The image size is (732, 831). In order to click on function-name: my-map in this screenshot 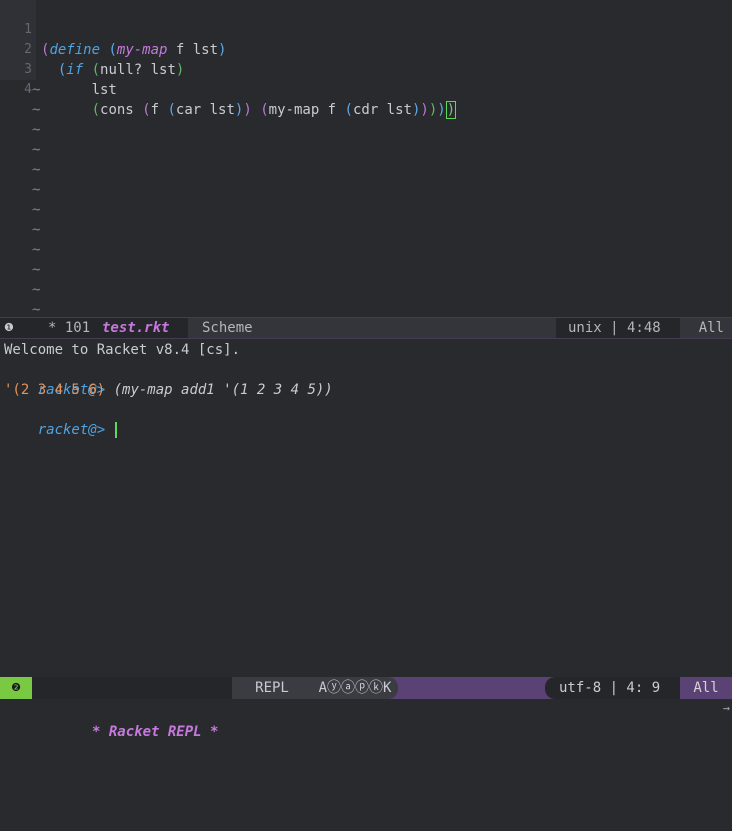, I will do `click(142, 50)`.